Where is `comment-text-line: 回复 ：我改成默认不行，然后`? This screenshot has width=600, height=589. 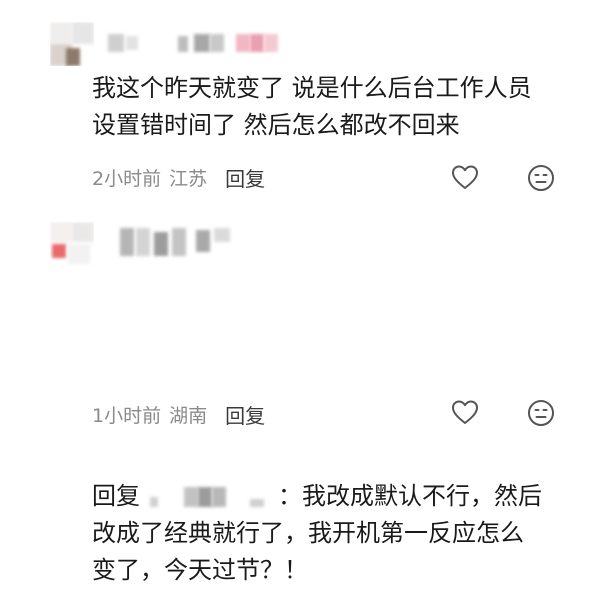
comment-text-line: 回复 ：我改成默认不行，然后 is located at coordinates (337, 496).